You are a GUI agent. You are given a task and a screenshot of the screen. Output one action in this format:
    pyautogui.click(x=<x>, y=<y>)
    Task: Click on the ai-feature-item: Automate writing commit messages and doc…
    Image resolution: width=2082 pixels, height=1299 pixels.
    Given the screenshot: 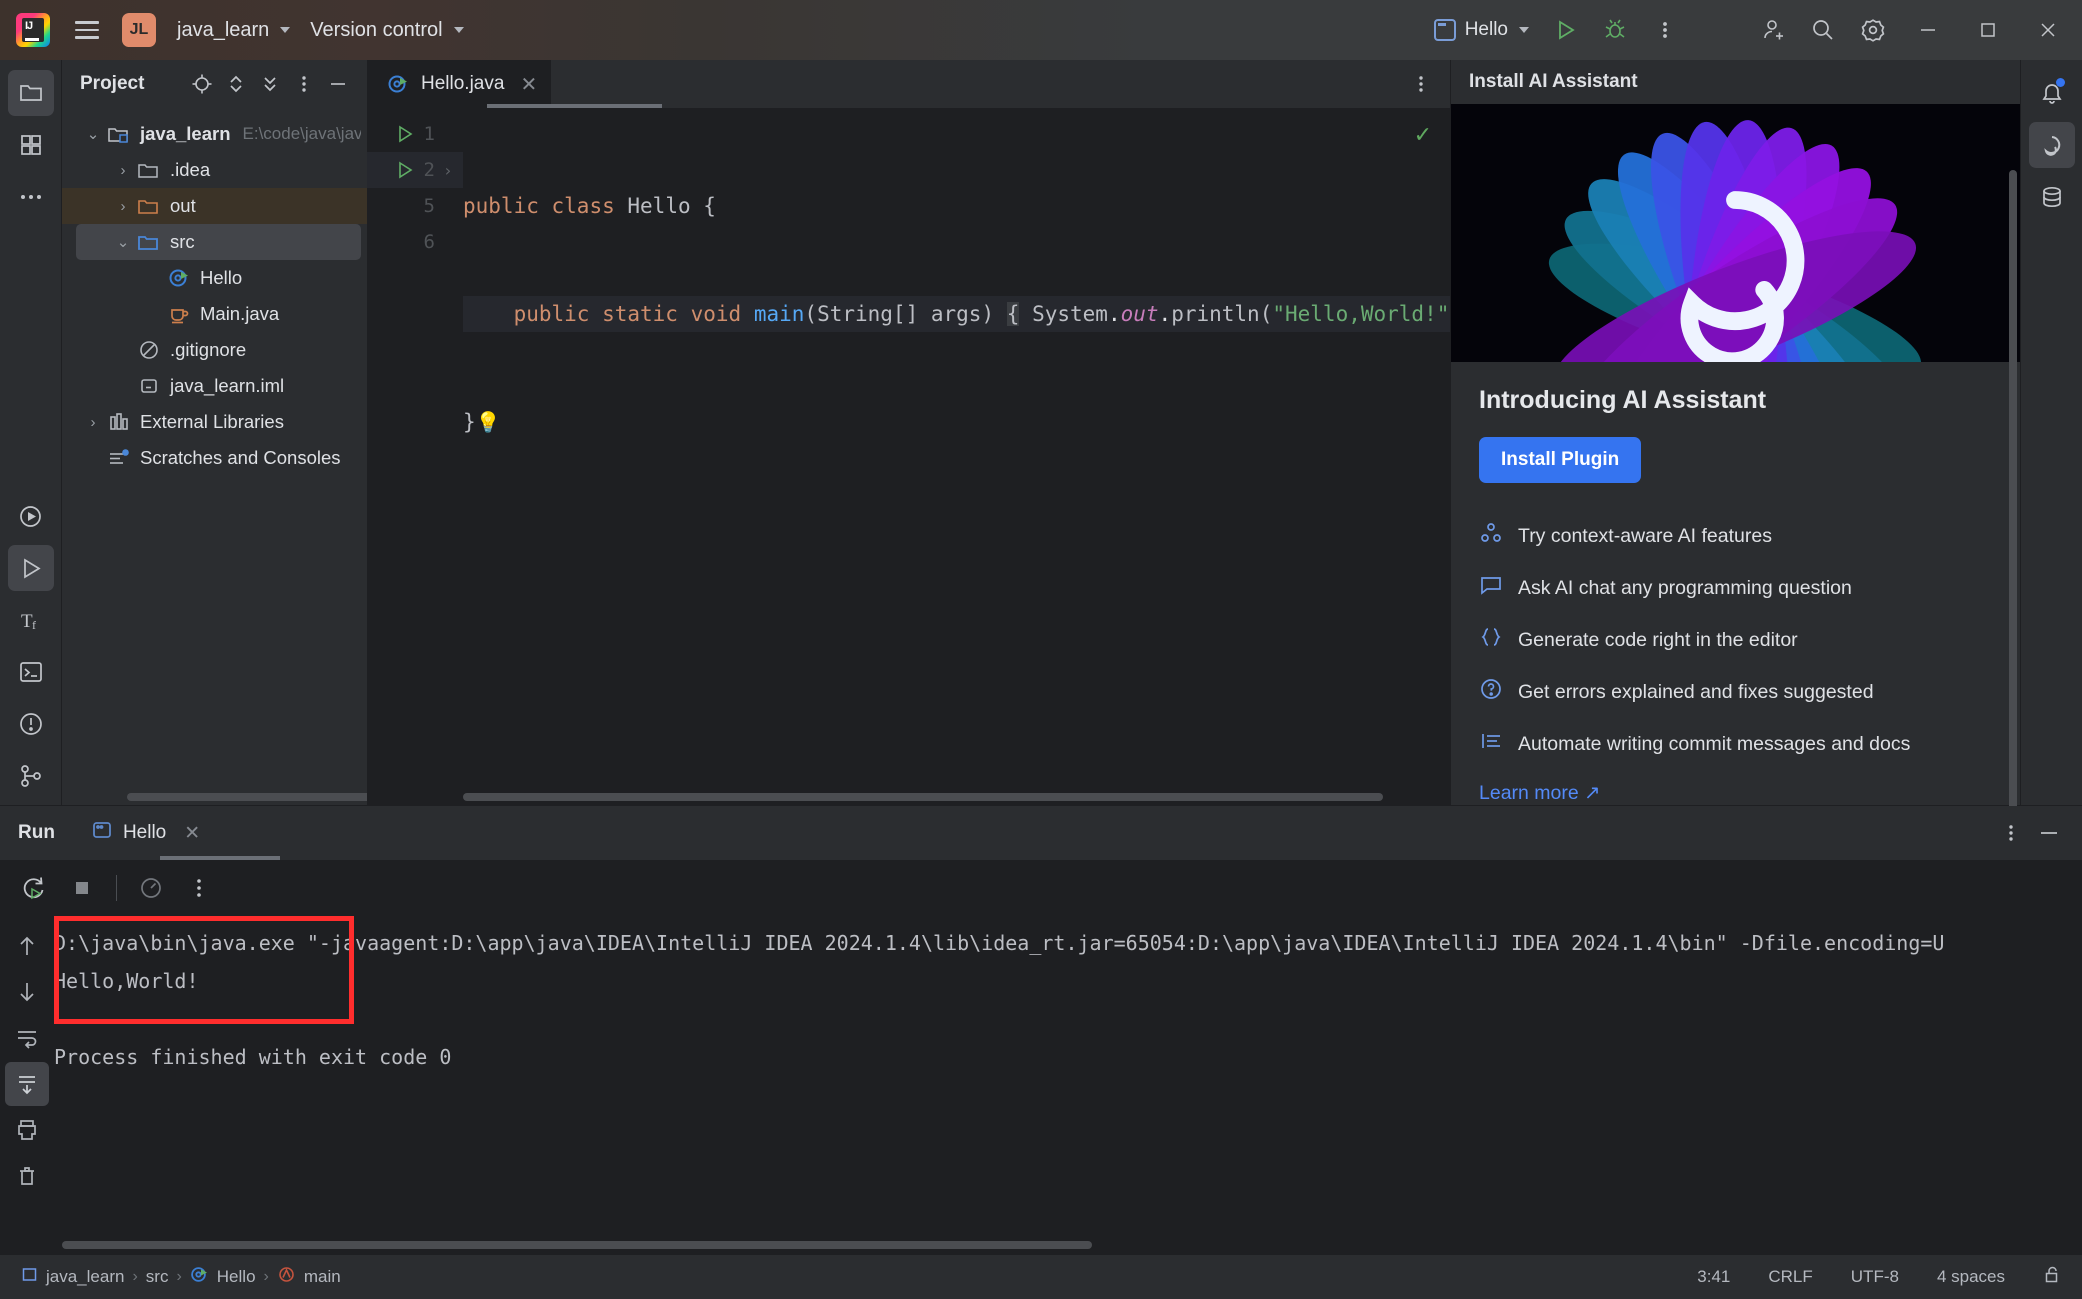 What is the action you would take?
    pyautogui.click(x=1735, y=744)
    